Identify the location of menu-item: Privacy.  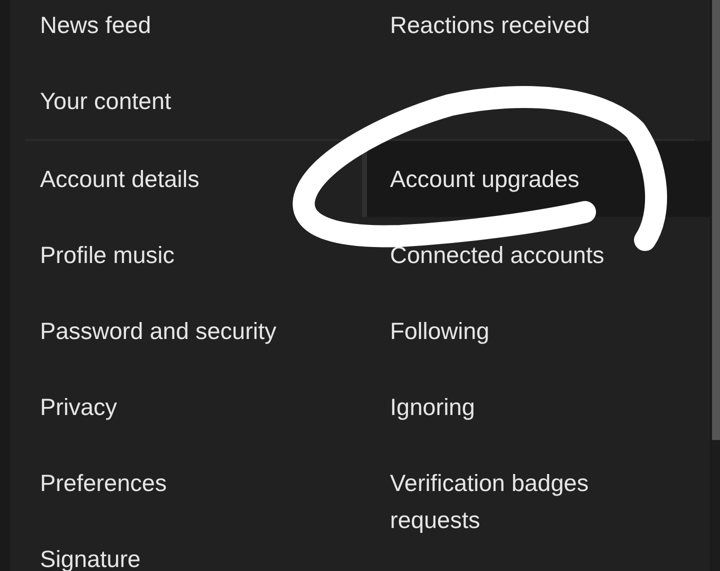
(193, 407).